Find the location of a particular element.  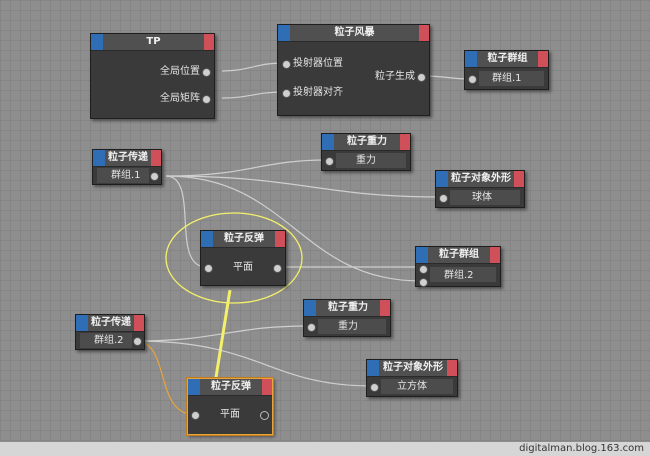

node-tp: TP 全局位置 全局矩阵 is located at coordinates (152, 76).